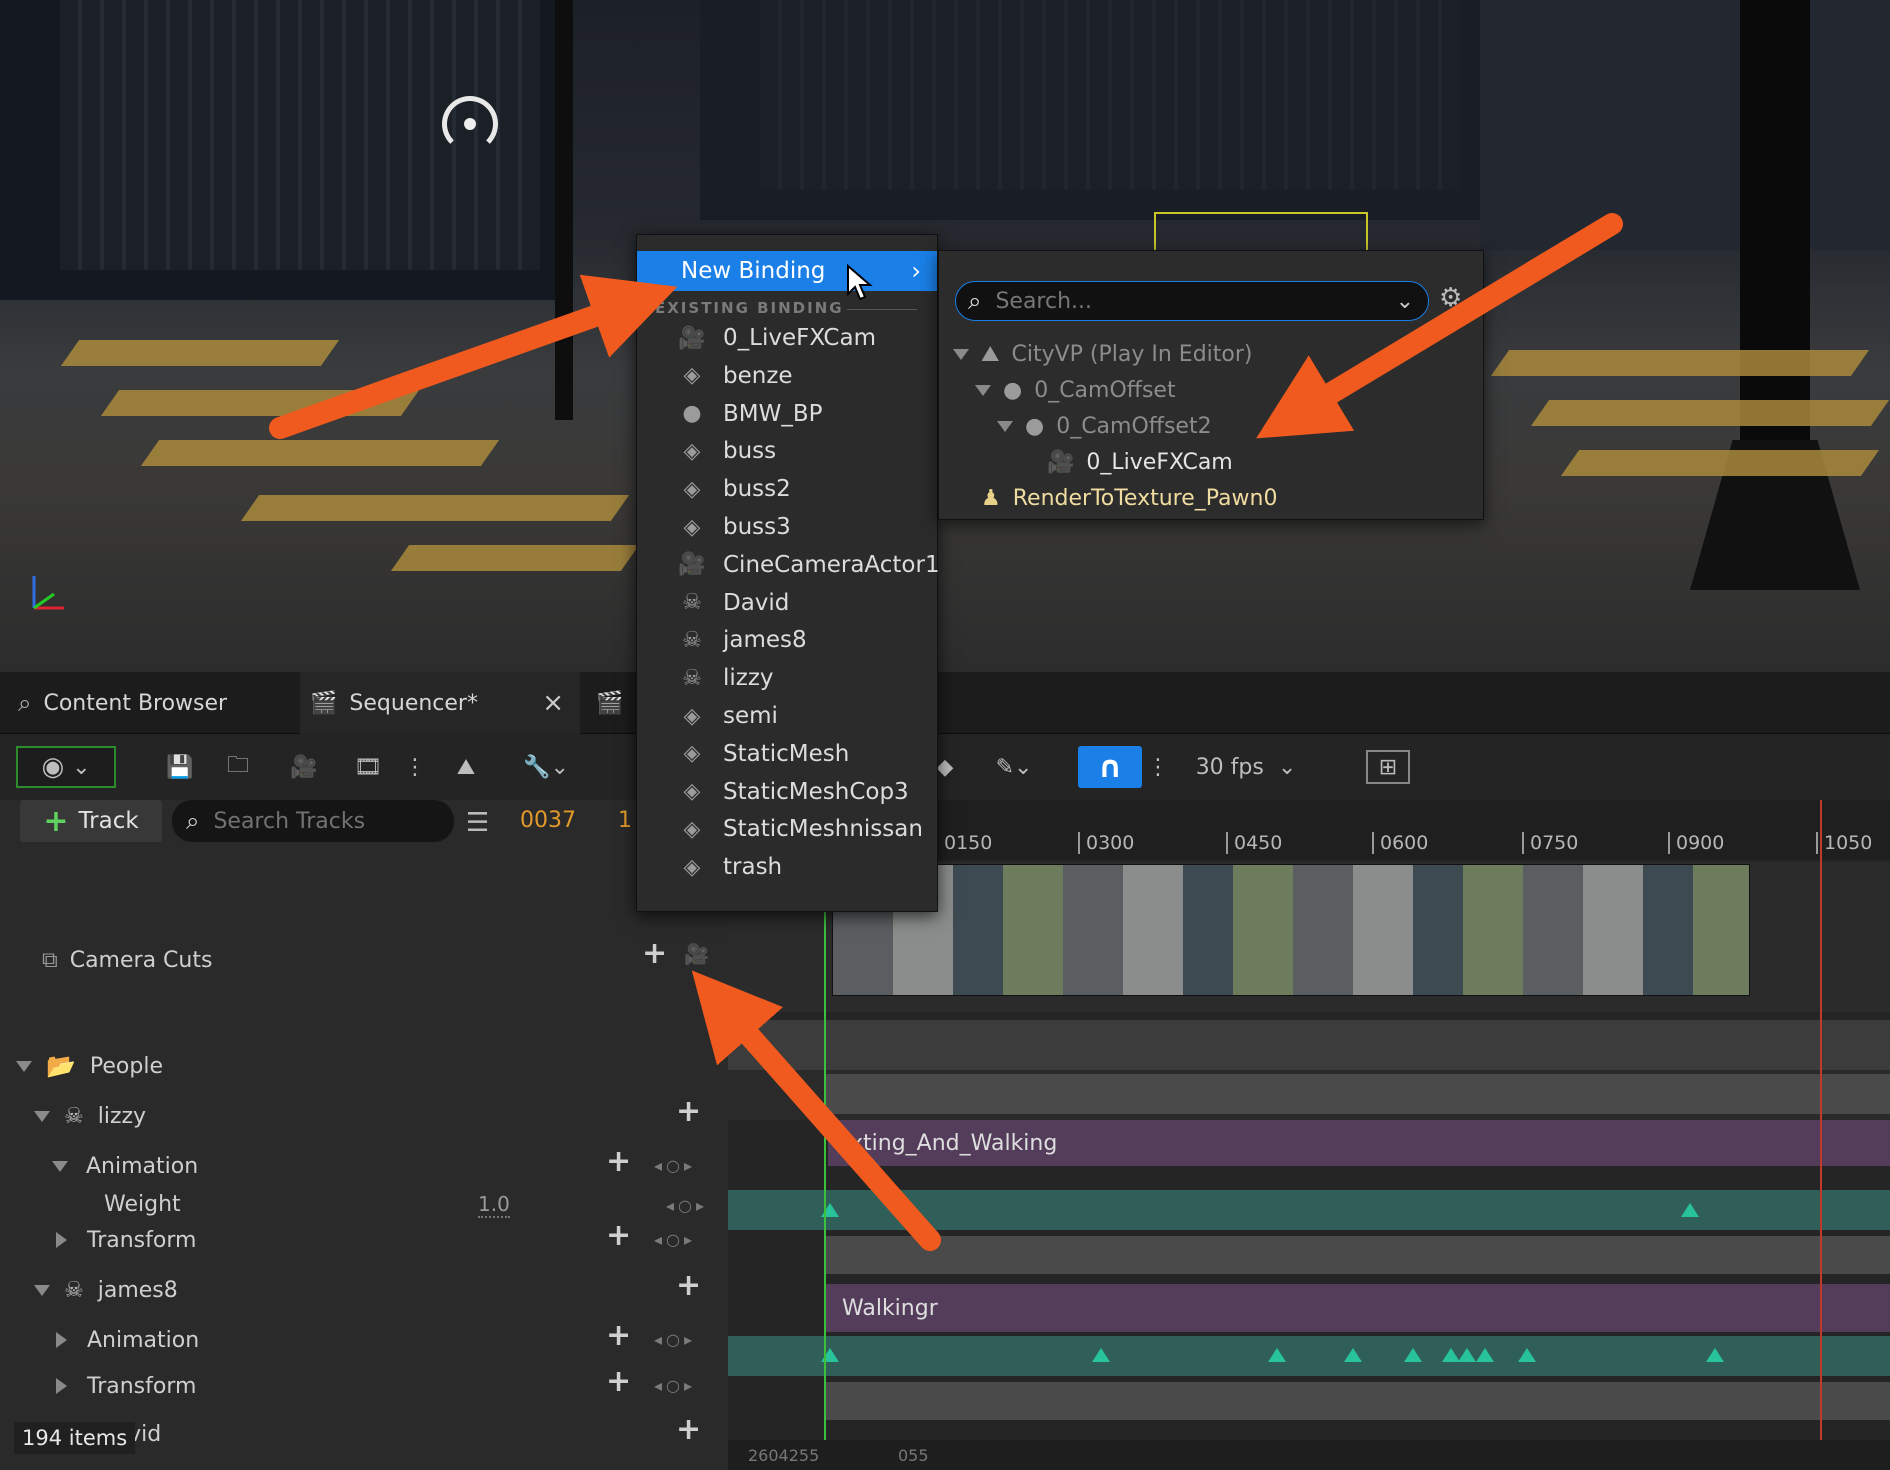 Image resolution: width=1890 pixels, height=1470 pixels. What do you see at coordinates (1104, 426) in the screenshot?
I see `actor-tree-item: ● 0_CamOffset2` at bounding box center [1104, 426].